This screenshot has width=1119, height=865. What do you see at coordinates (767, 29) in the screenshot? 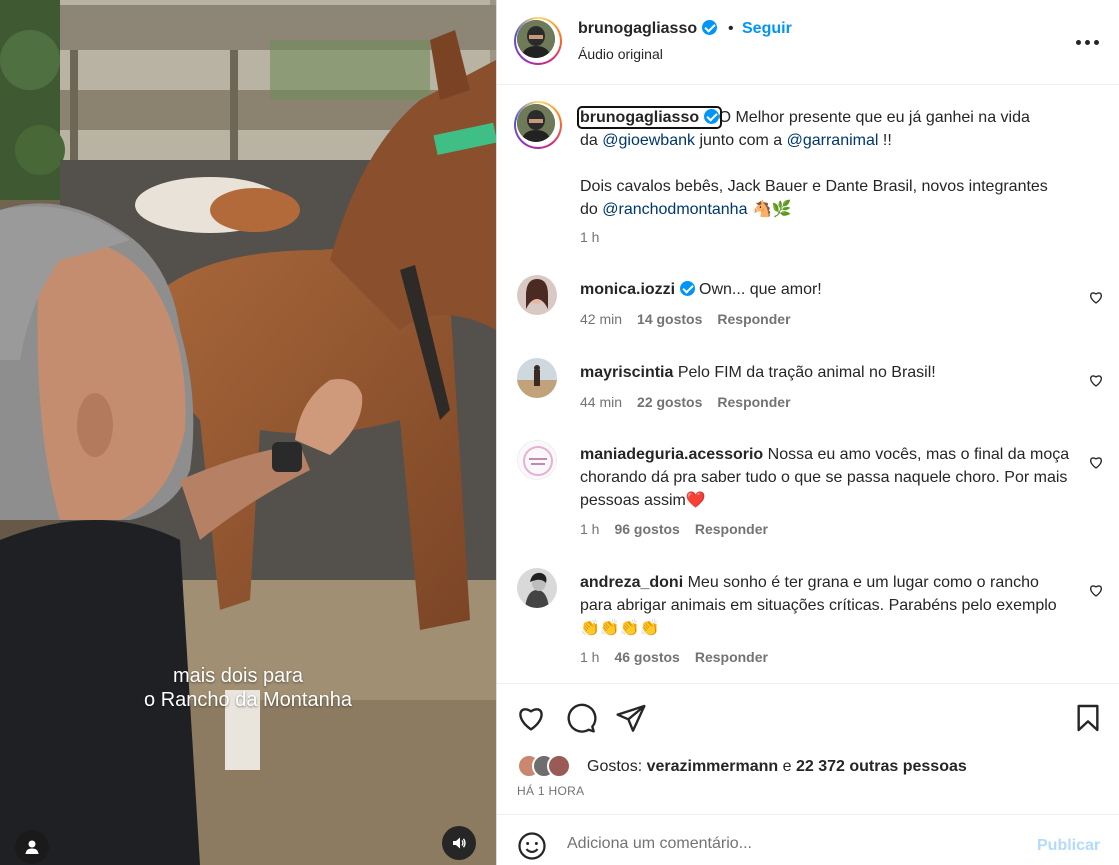
I see `follow-button: Seguir` at bounding box center [767, 29].